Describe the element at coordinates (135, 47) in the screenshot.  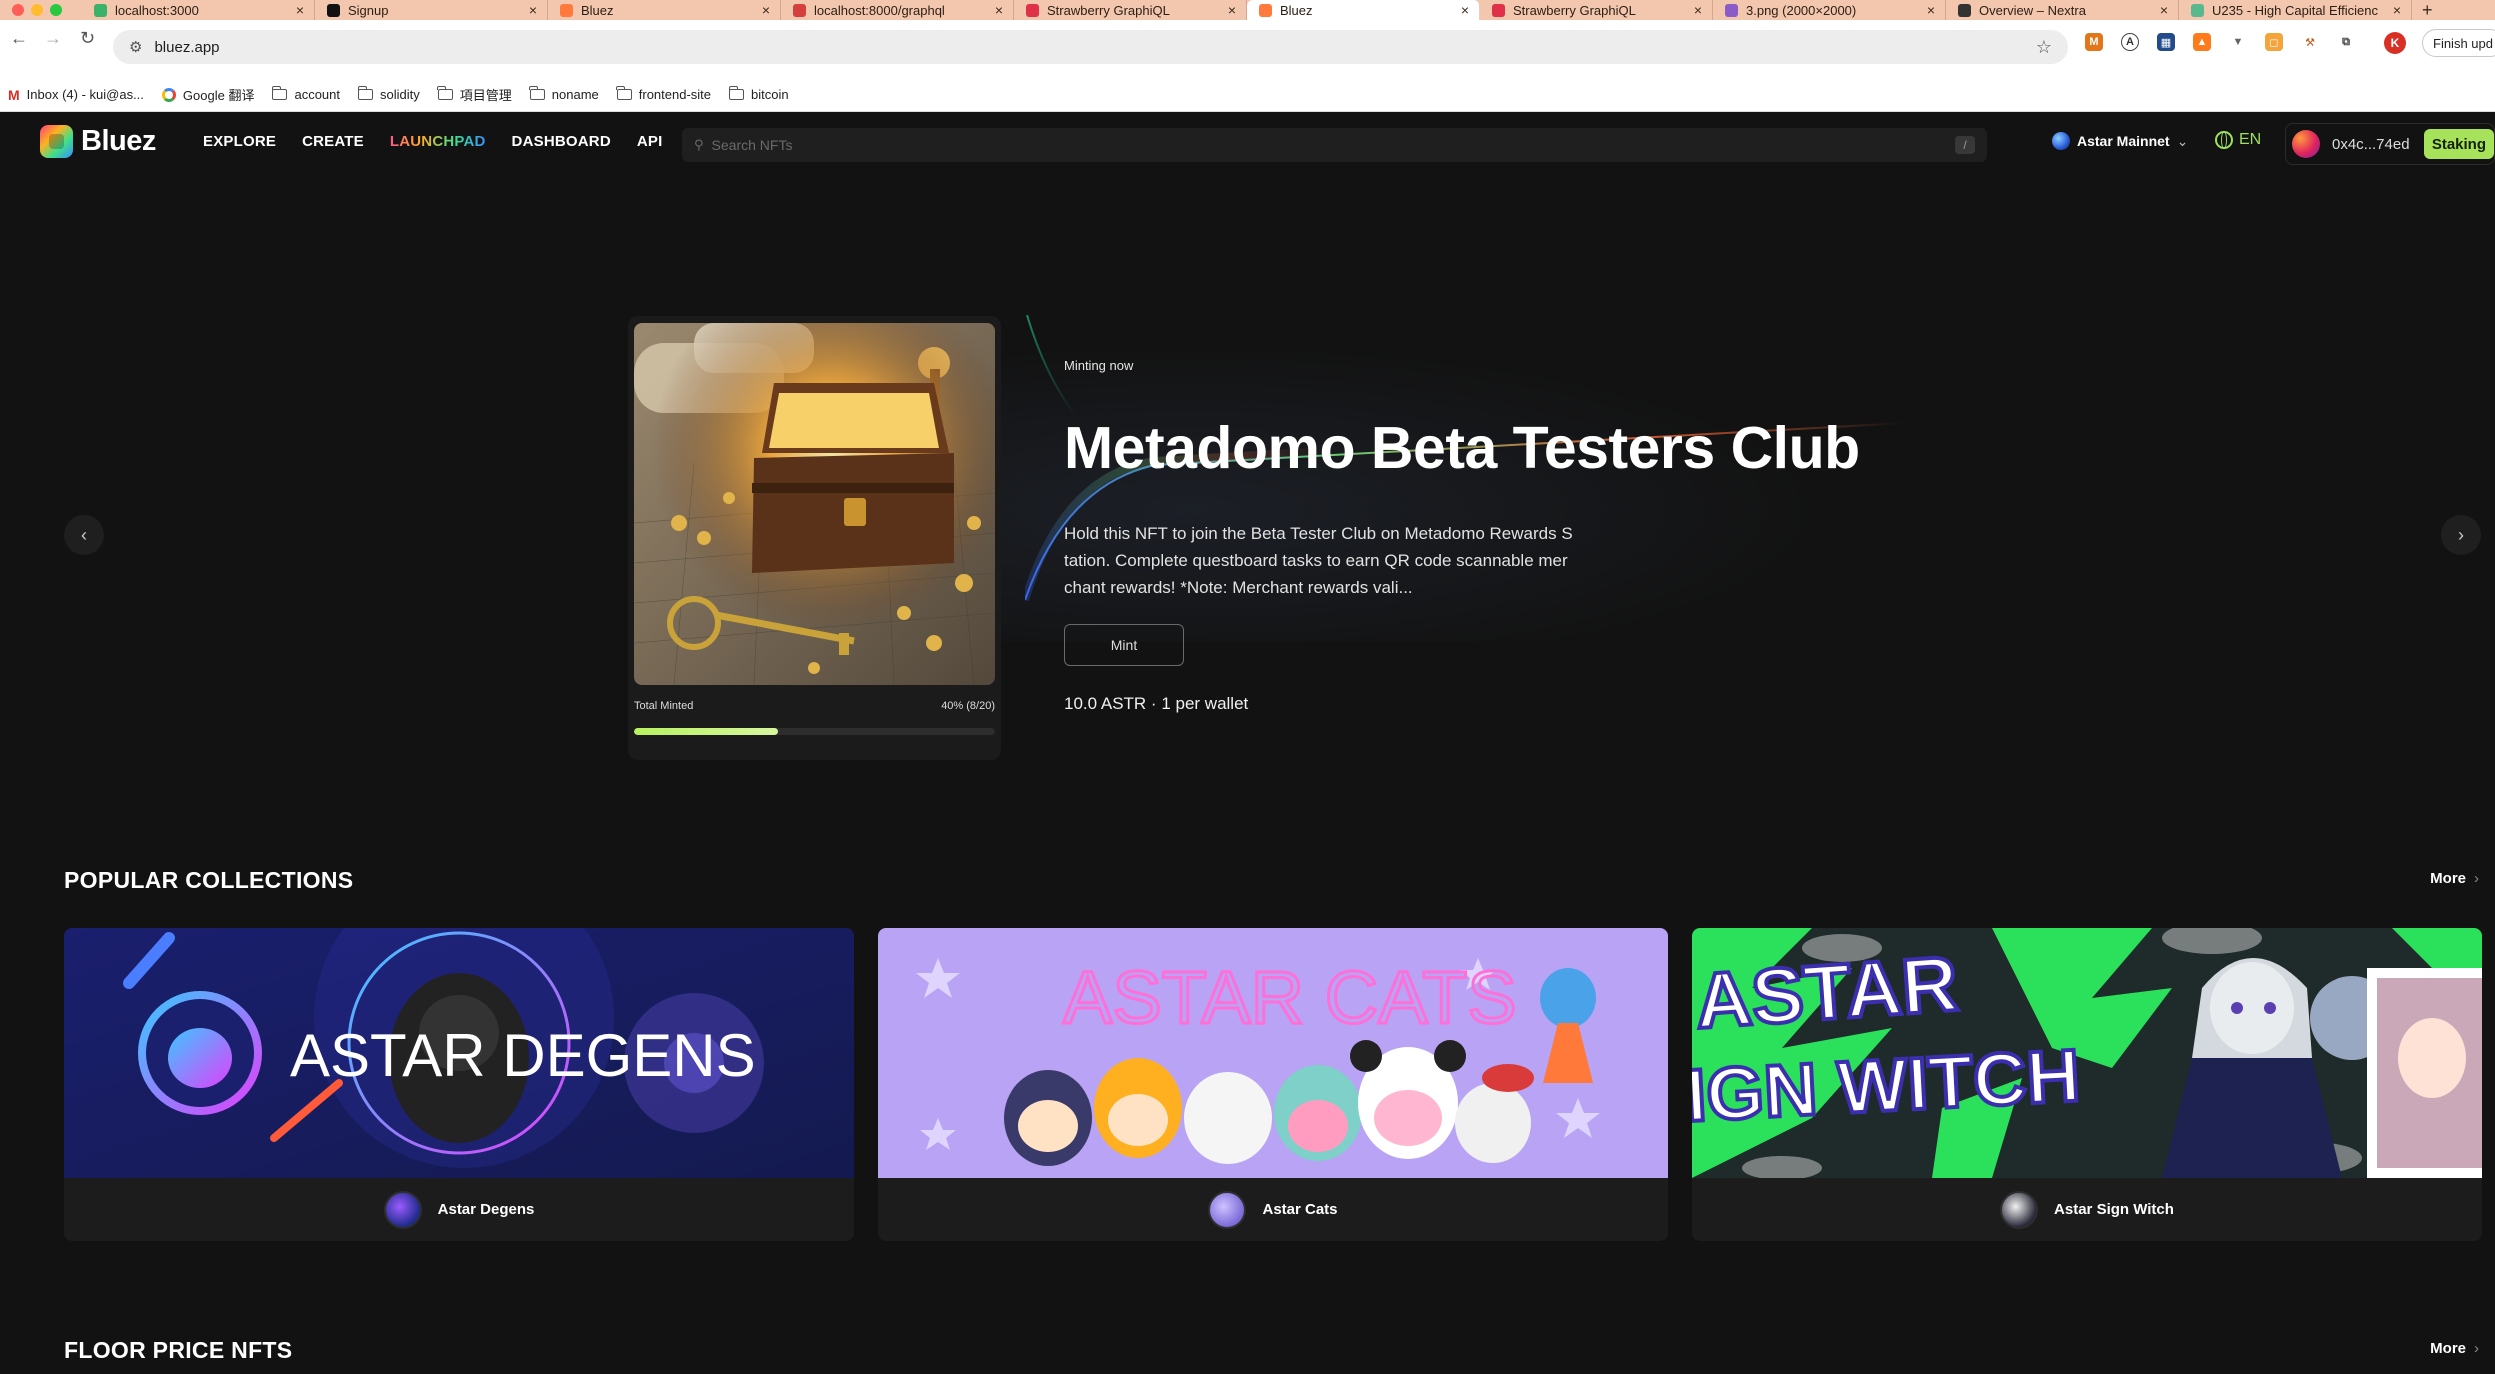
I see `site-info-icon: ⚙` at that location.